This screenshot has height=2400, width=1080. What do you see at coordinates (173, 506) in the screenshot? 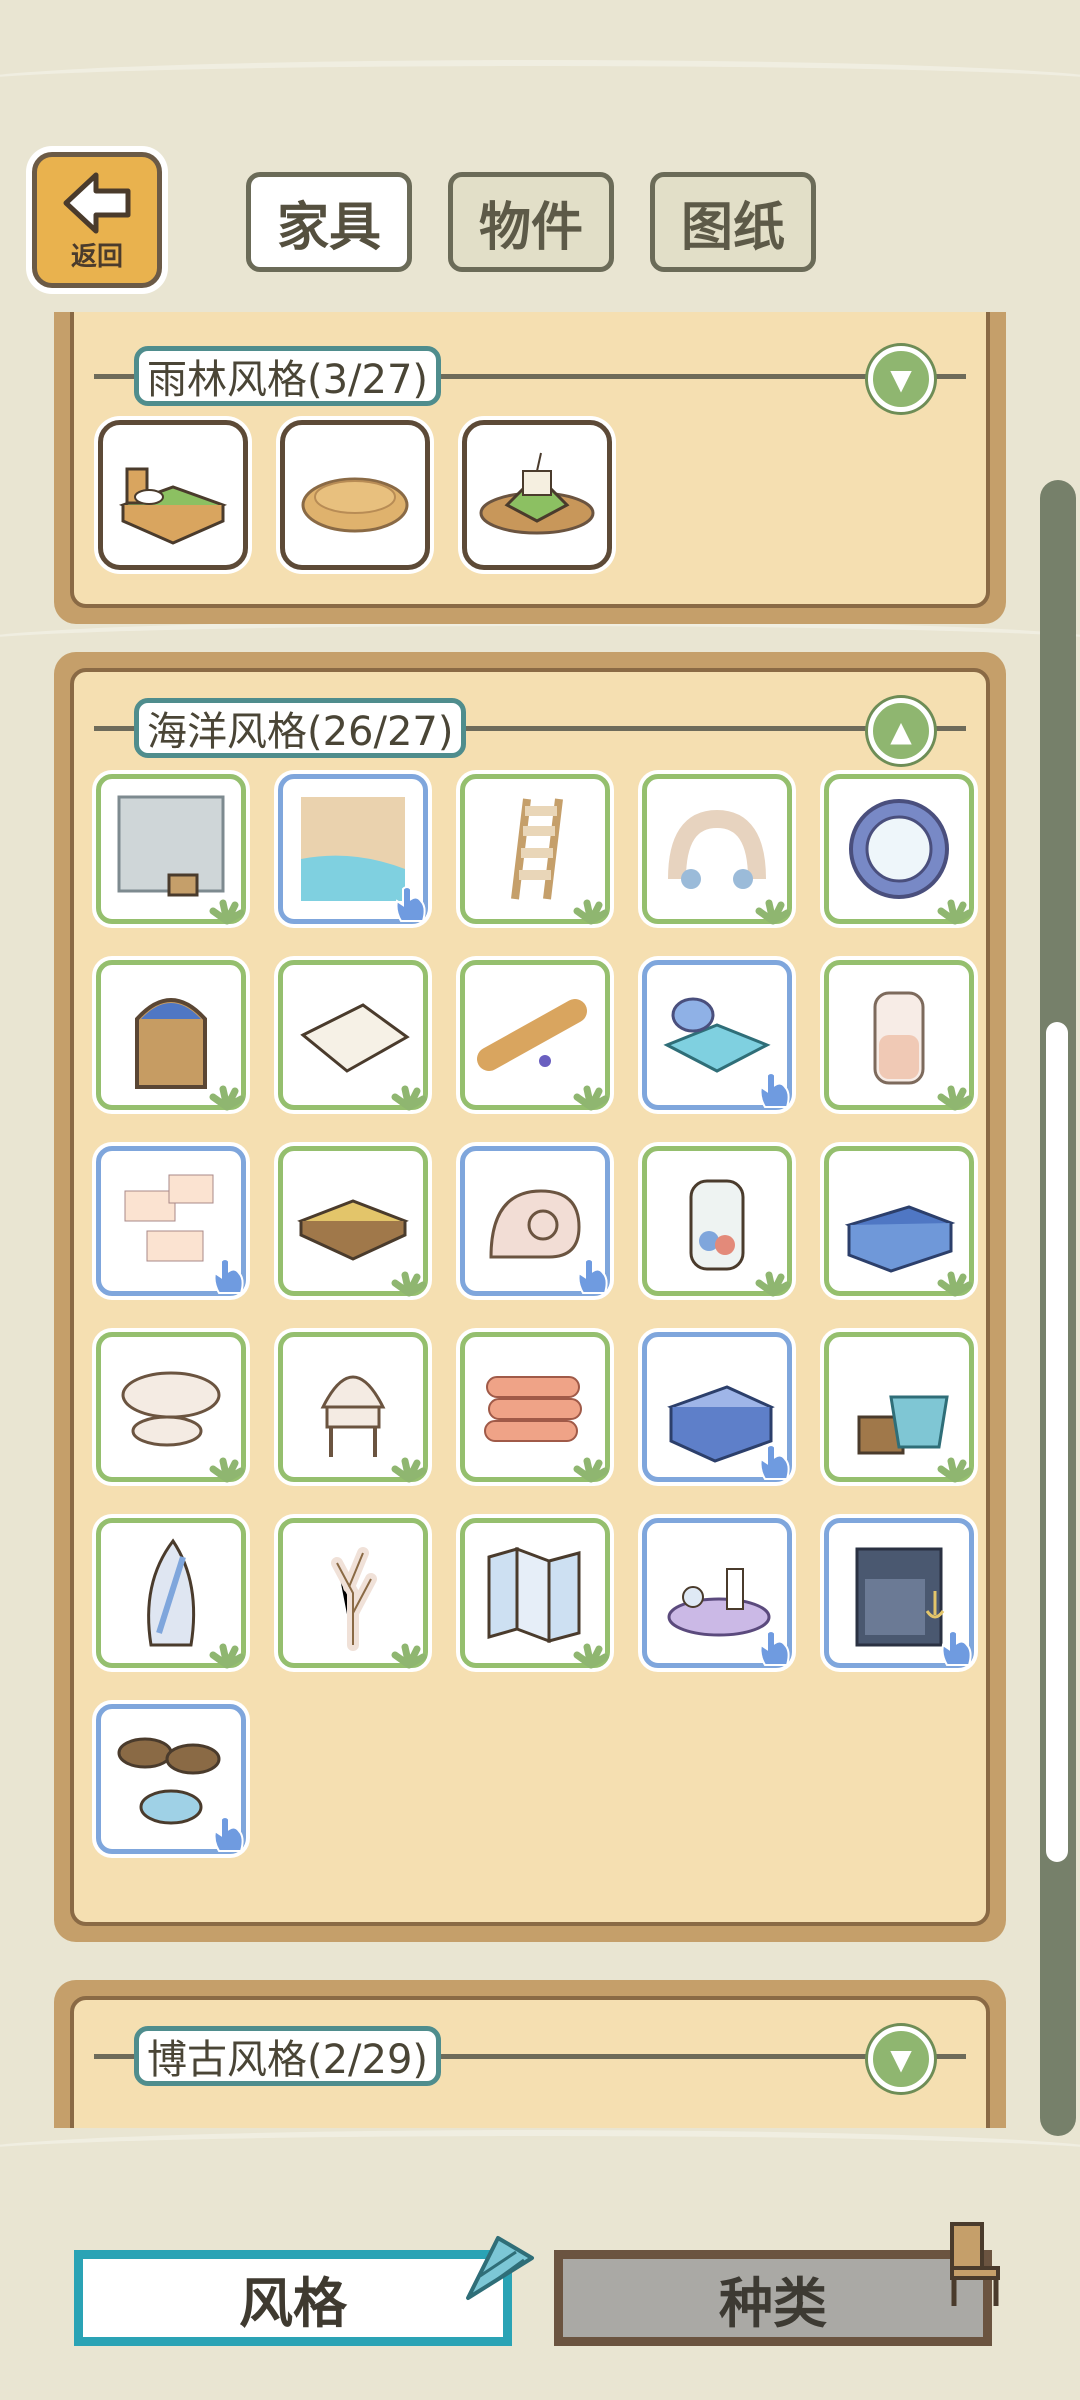
I see `bed-icon` at bounding box center [173, 506].